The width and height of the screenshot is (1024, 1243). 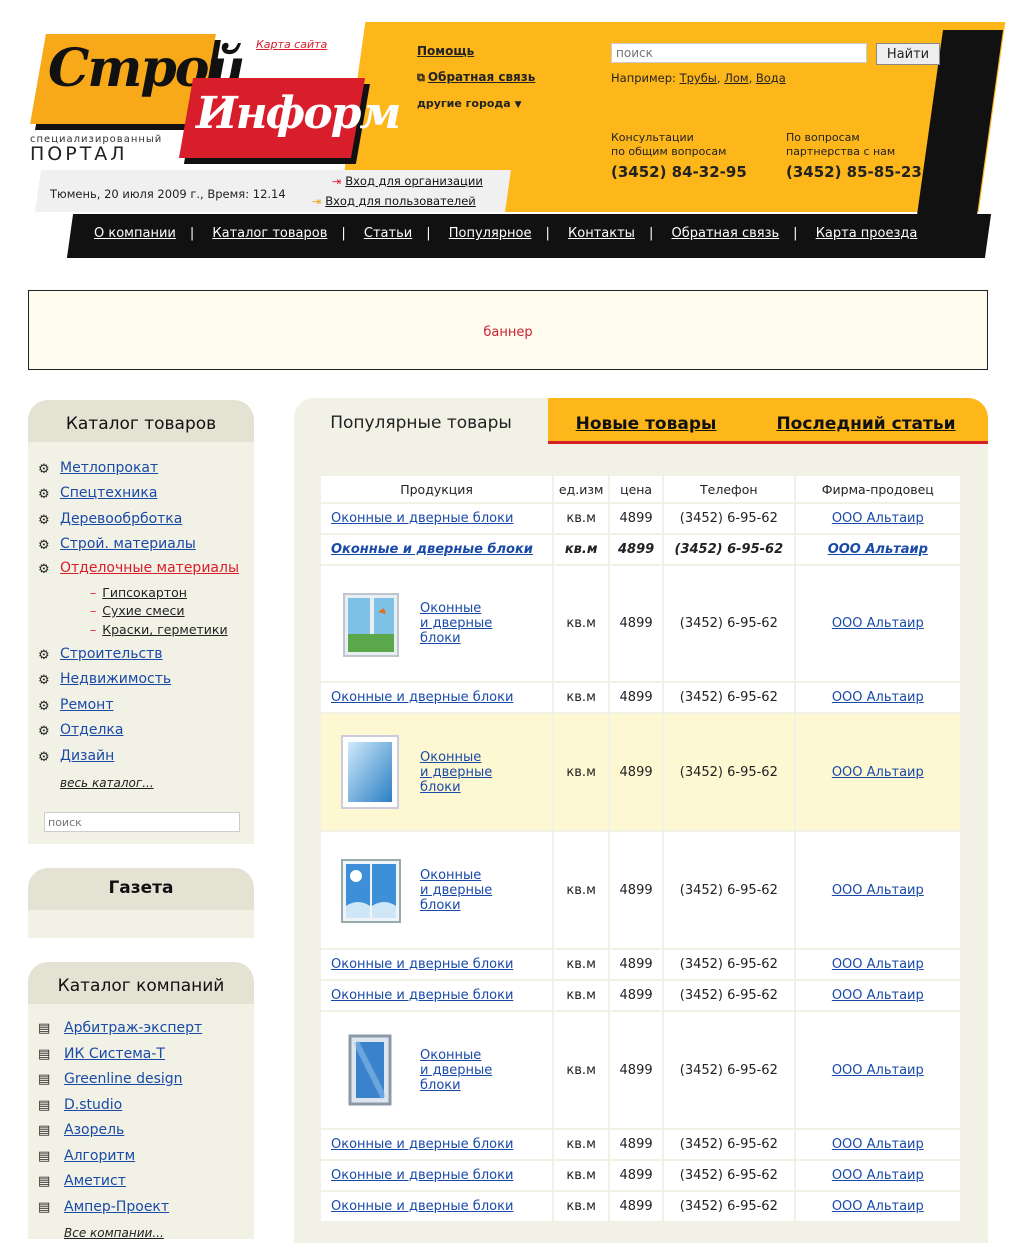 What do you see at coordinates (739, 53) in the screenshot?
I see `search-input` at bounding box center [739, 53].